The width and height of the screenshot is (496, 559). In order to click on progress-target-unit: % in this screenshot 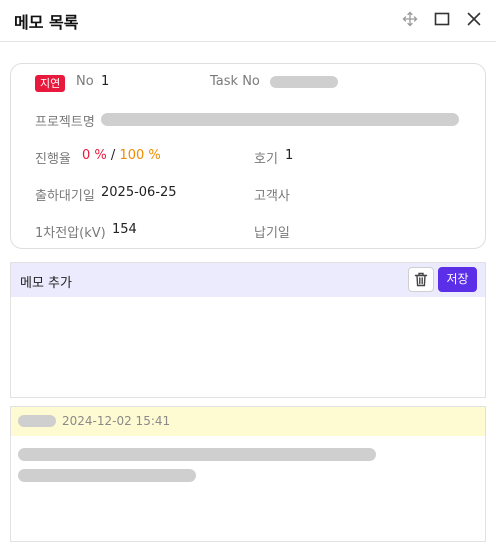, I will do `click(154, 155)`.